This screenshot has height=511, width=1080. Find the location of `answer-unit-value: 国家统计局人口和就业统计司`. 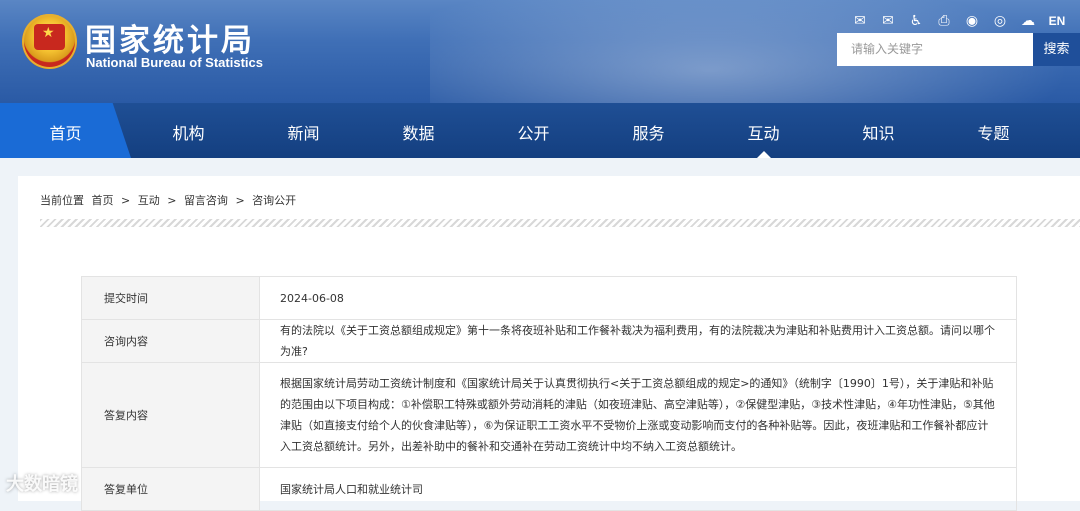

answer-unit-value: 国家统计局人口和就业统计司 is located at coordinates (638, 489).